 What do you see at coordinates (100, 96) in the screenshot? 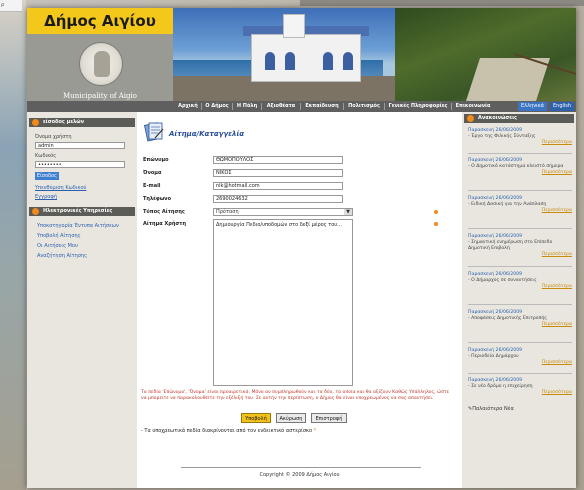
I see `site-subtitle: Municipality of Aigio` at bounding box center [100, 96].